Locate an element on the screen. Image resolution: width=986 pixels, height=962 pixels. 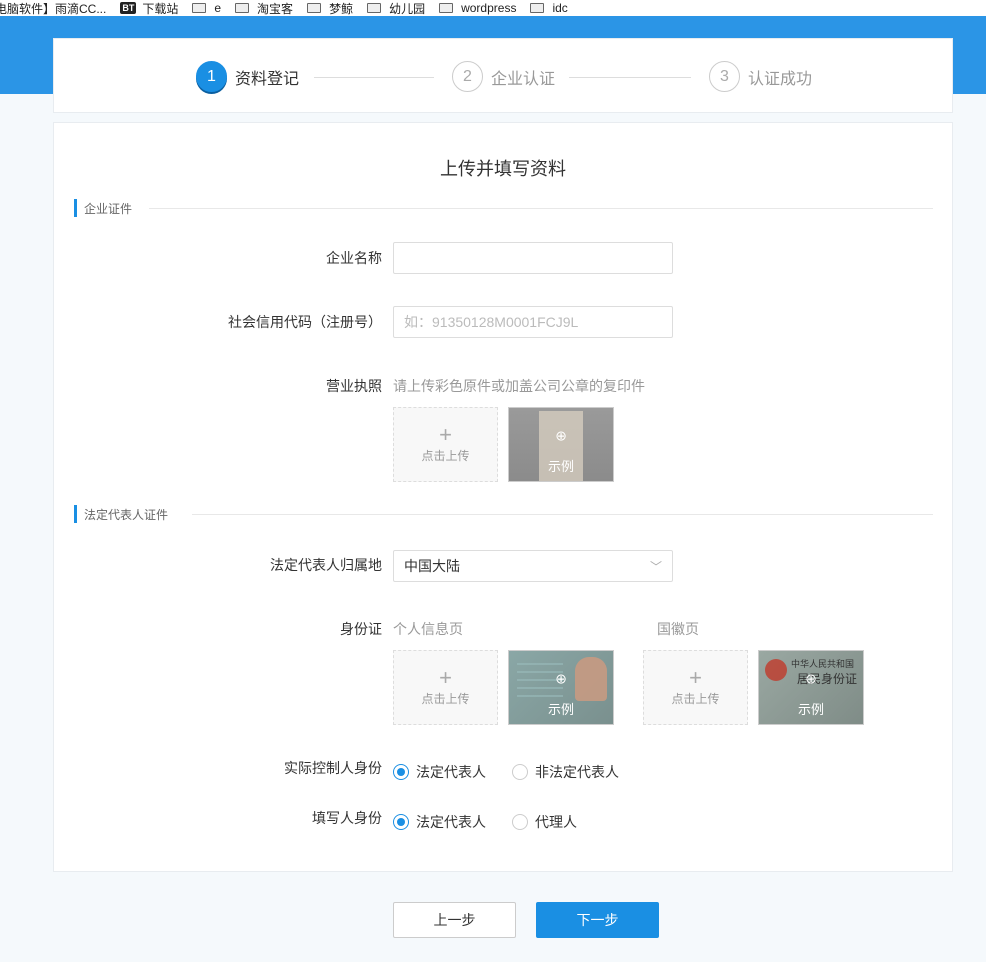
filler-label: 填写人身份 is located at coordinates (347, 818).